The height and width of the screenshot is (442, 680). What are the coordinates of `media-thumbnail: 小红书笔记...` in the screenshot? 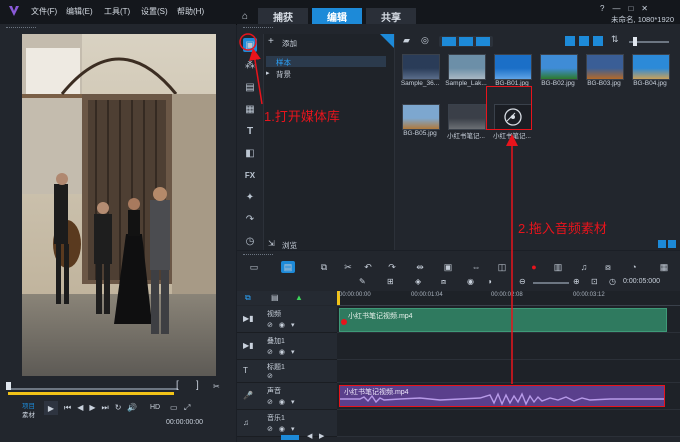 It's located at (466, 123).